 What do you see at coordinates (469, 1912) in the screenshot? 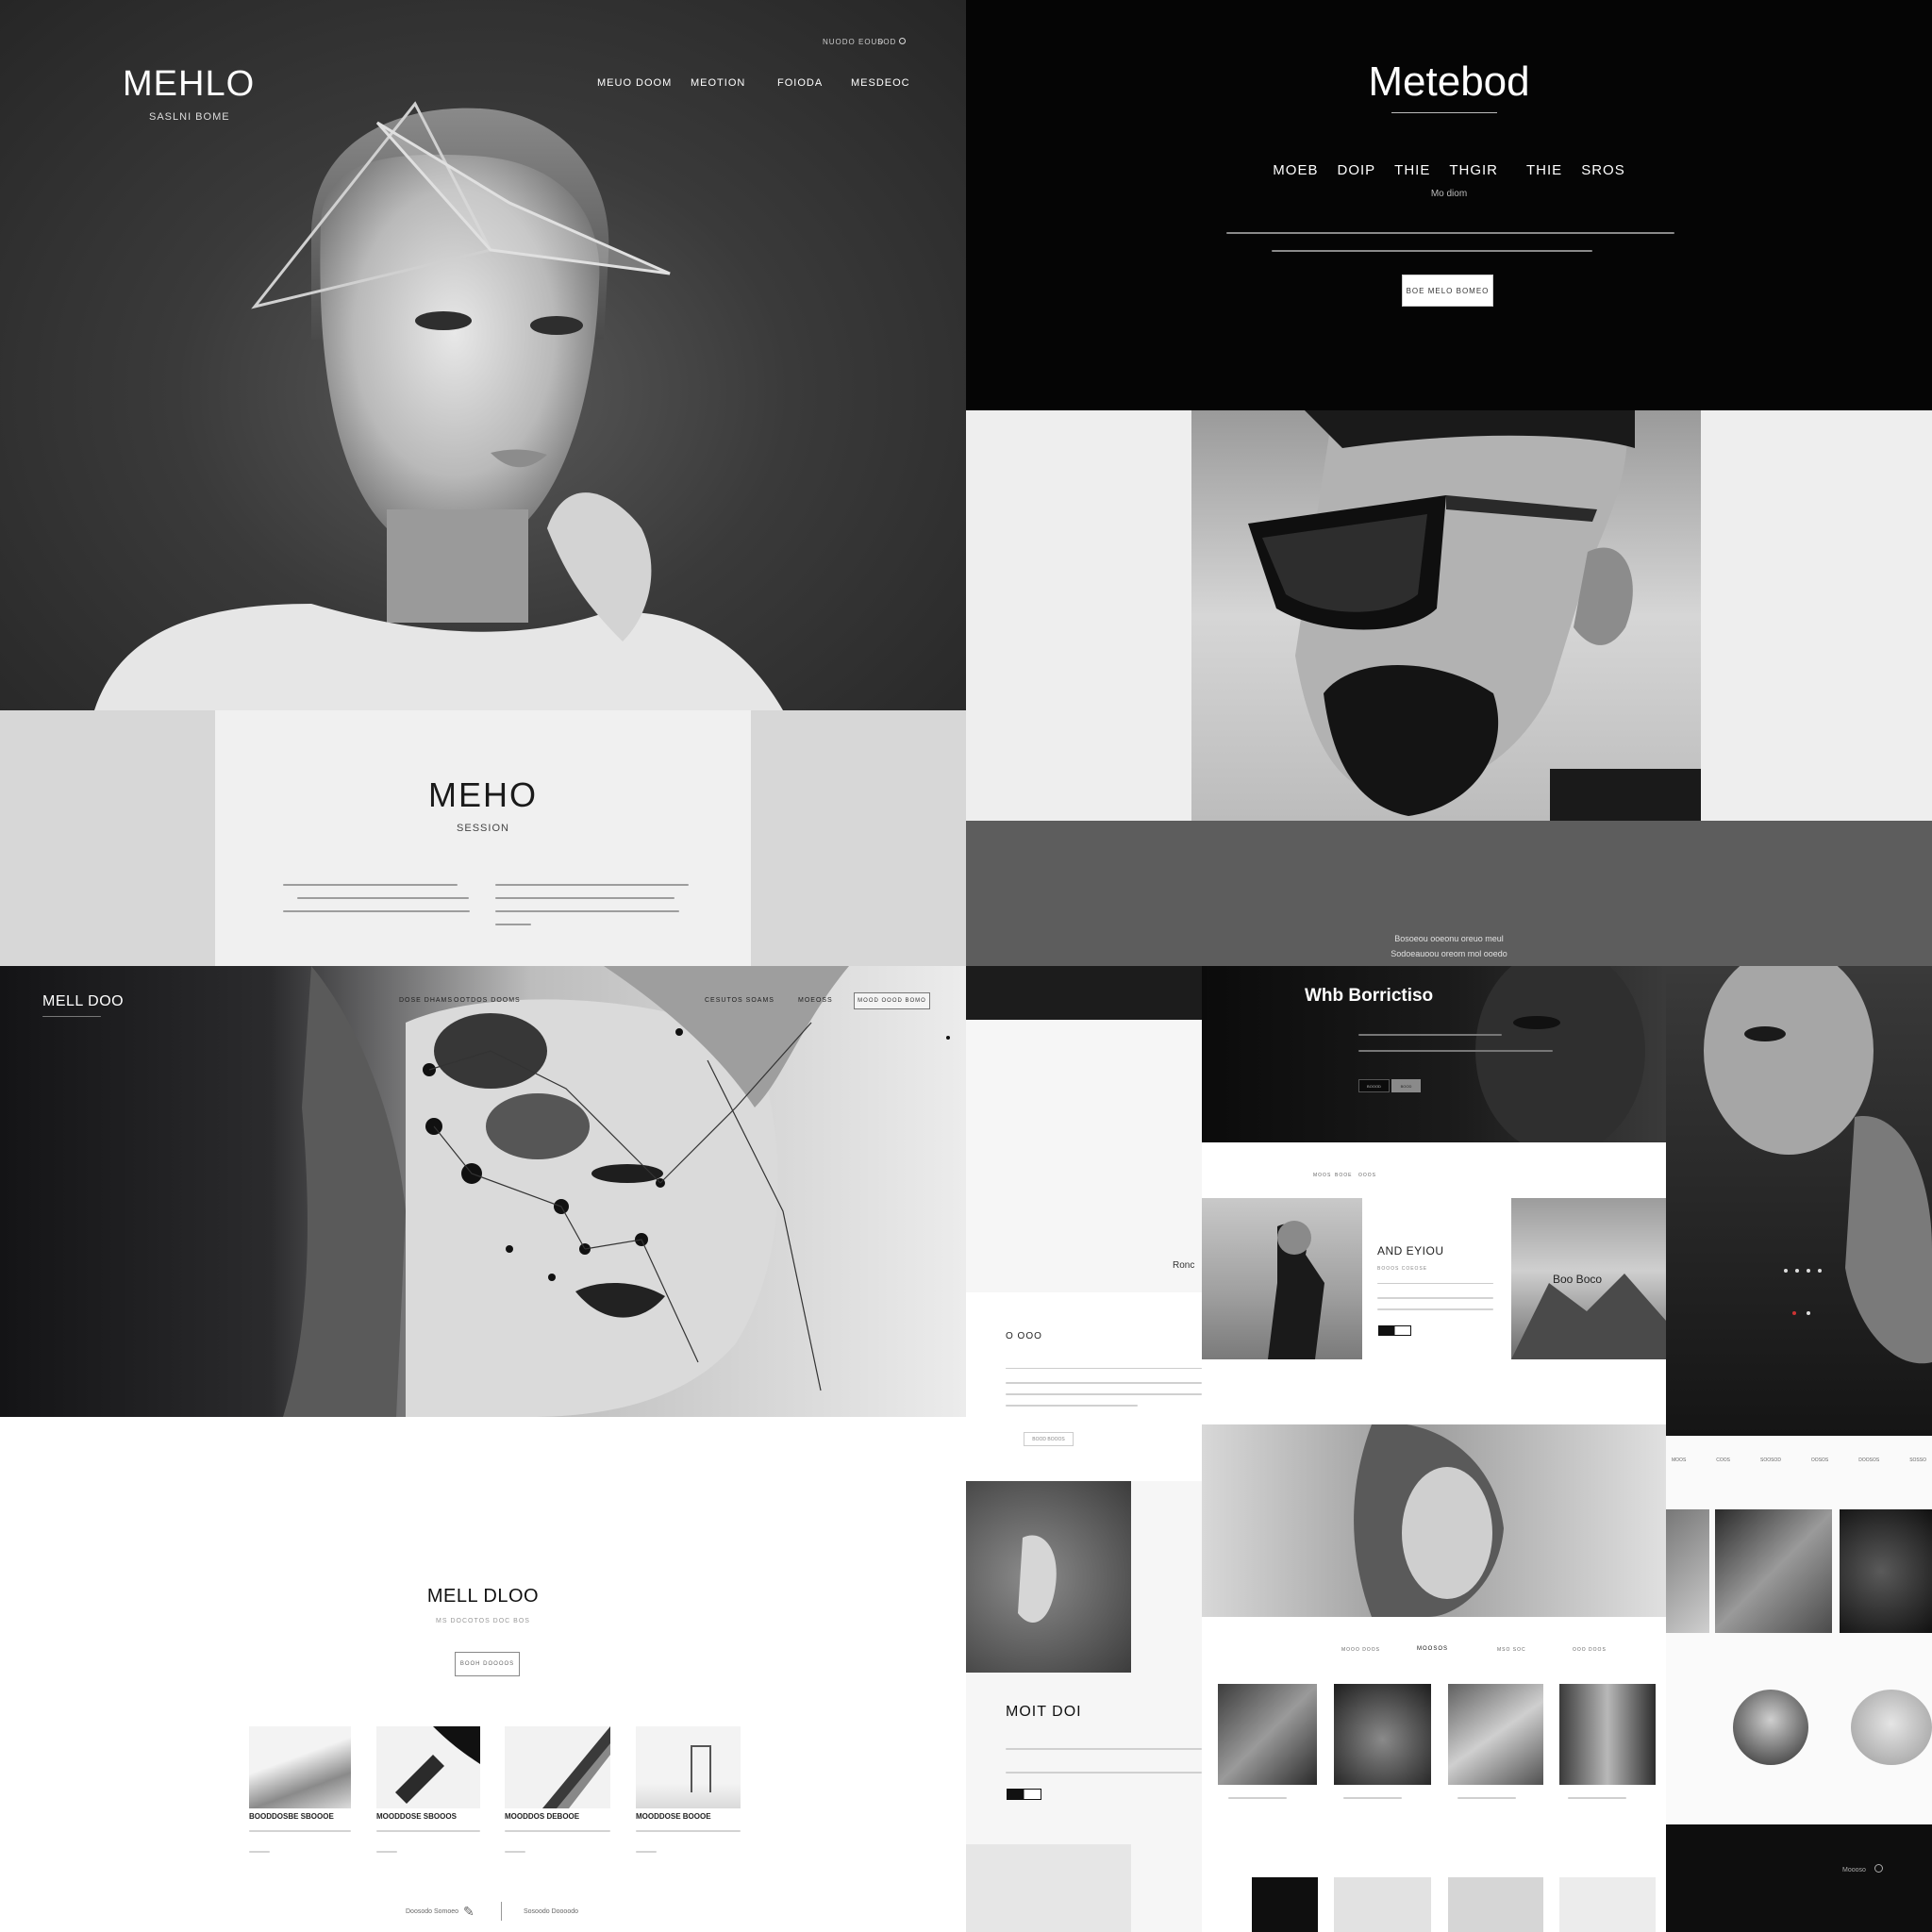
I see `q3-footer-pen-icon: ✎` at bounding box center [469, 1912].